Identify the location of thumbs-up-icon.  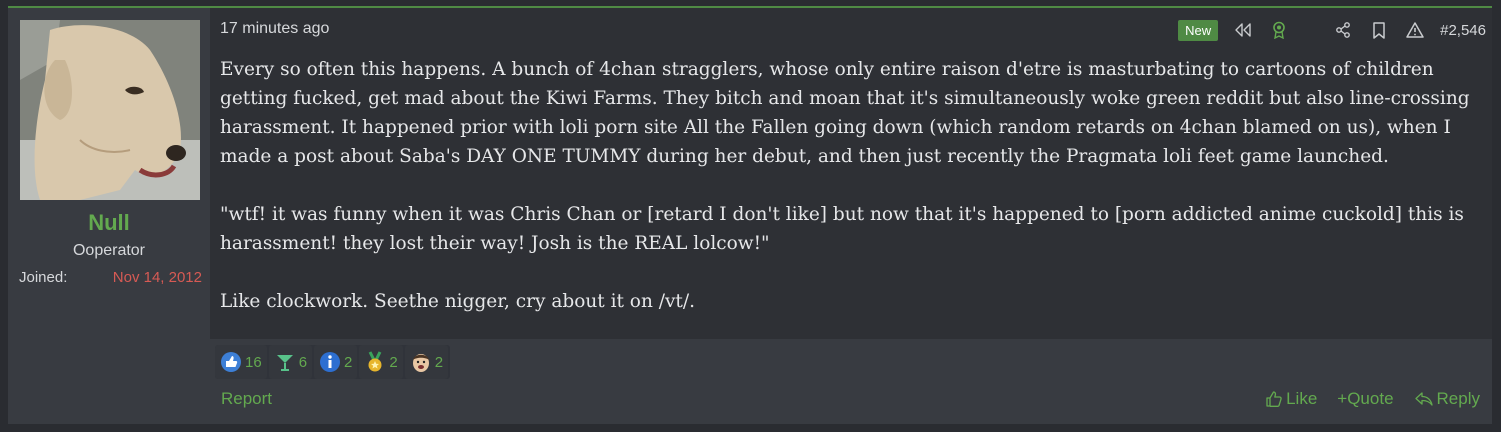
(231, 362).